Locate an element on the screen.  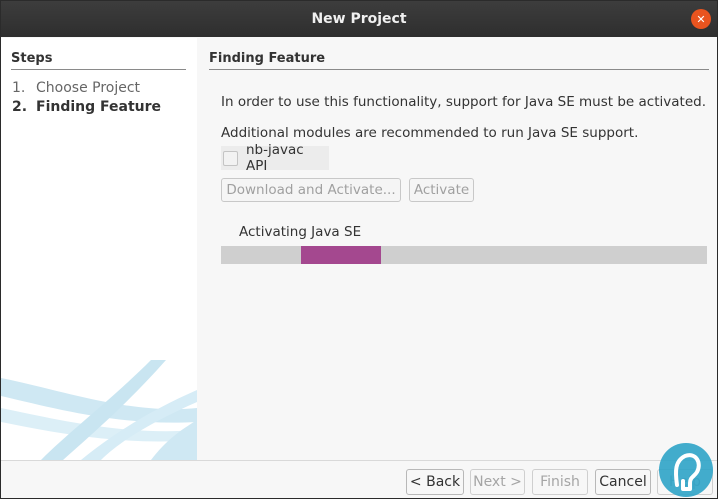
site-logo-icon is located at coordinates (686, 470).